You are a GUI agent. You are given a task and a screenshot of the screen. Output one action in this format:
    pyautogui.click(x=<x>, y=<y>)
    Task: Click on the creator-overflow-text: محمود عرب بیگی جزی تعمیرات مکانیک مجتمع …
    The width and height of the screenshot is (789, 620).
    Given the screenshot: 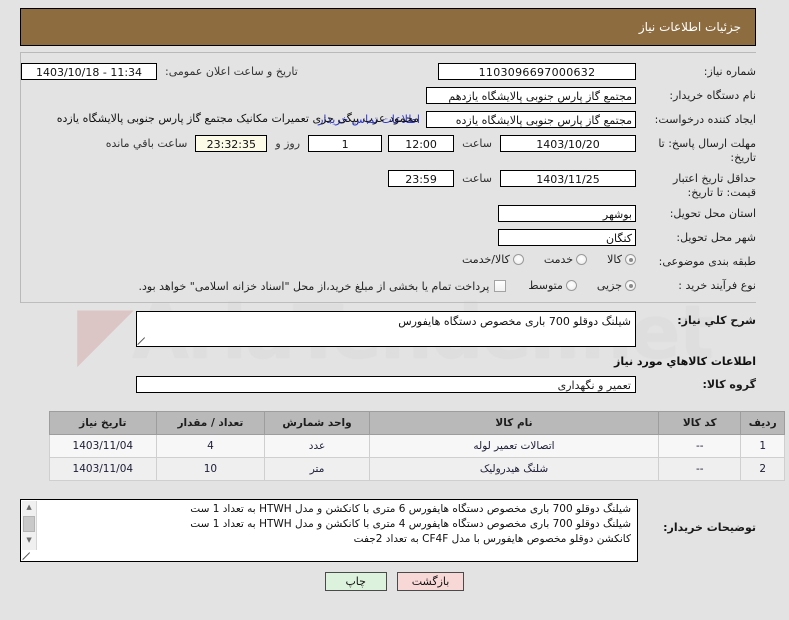 What is the action you would take?
    pyautogui.click(x=237, y=118)
    